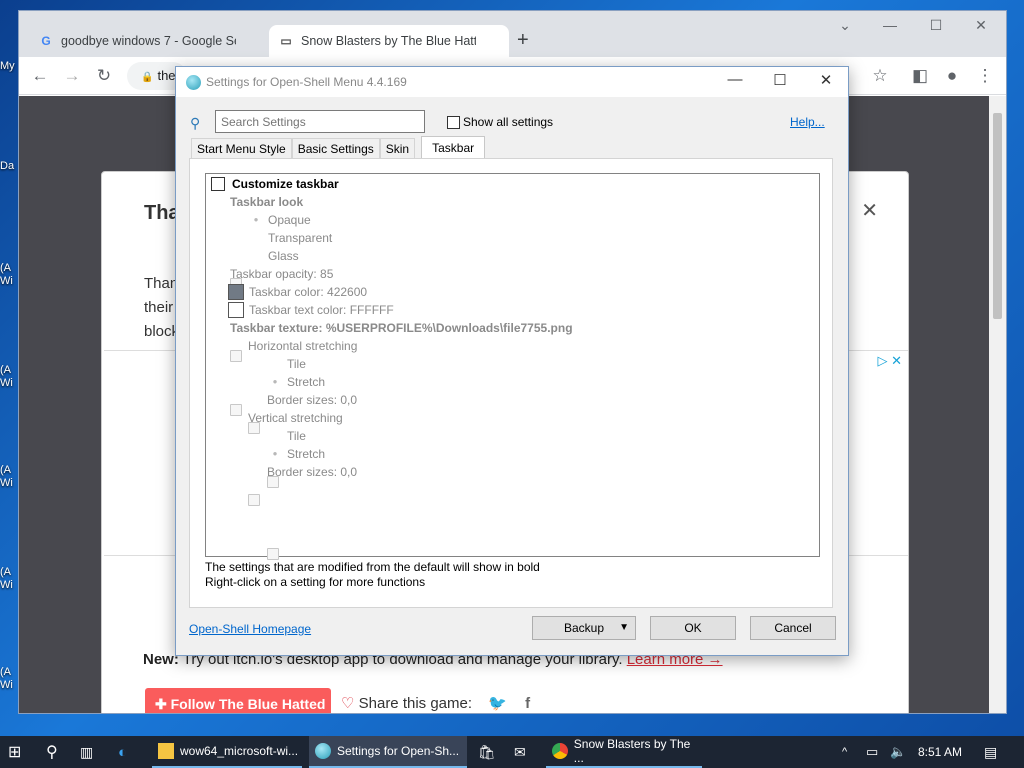  Describe the element at coordinates (86, 752) in the screenshot. I see `task-view-icon: ▥` at that location.